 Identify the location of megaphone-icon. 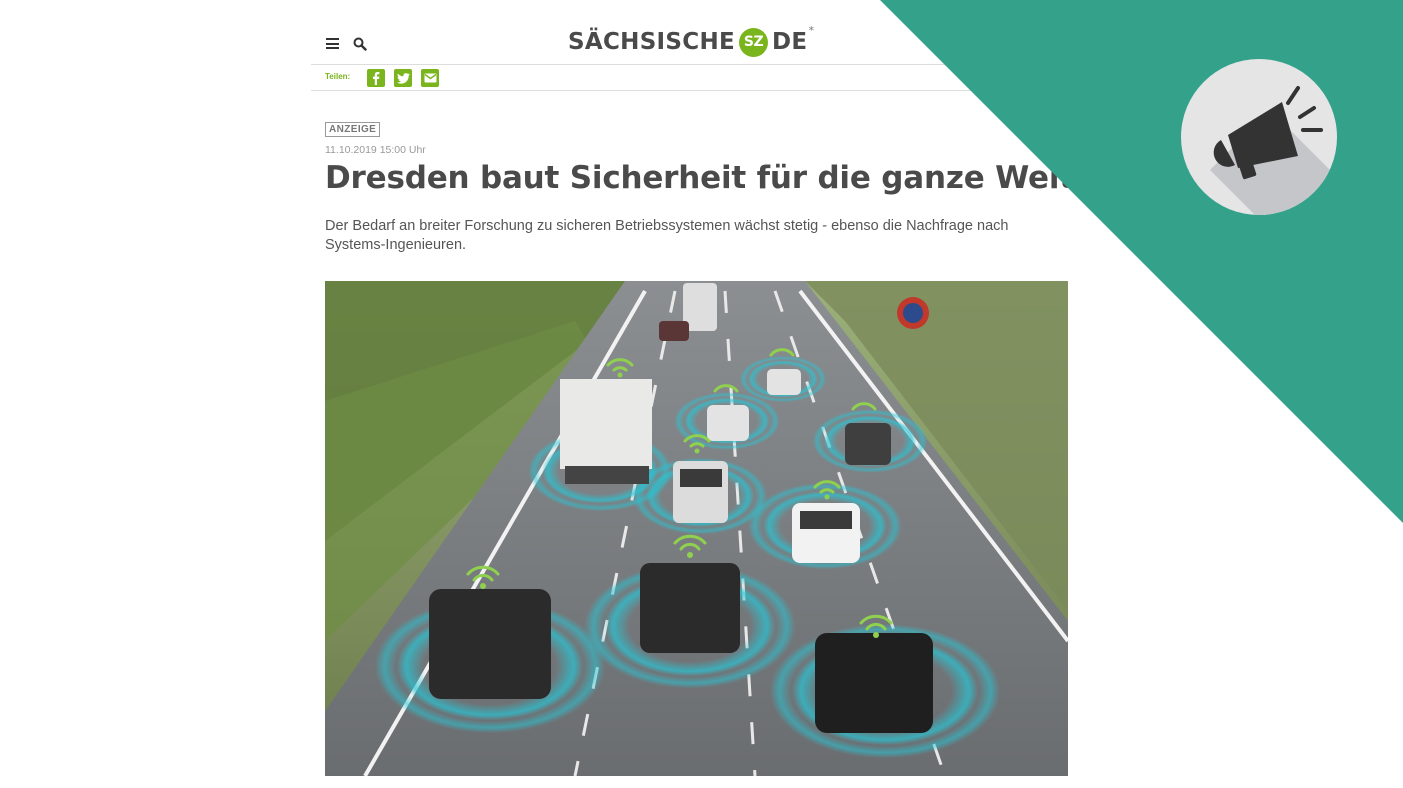
(1270, 159).